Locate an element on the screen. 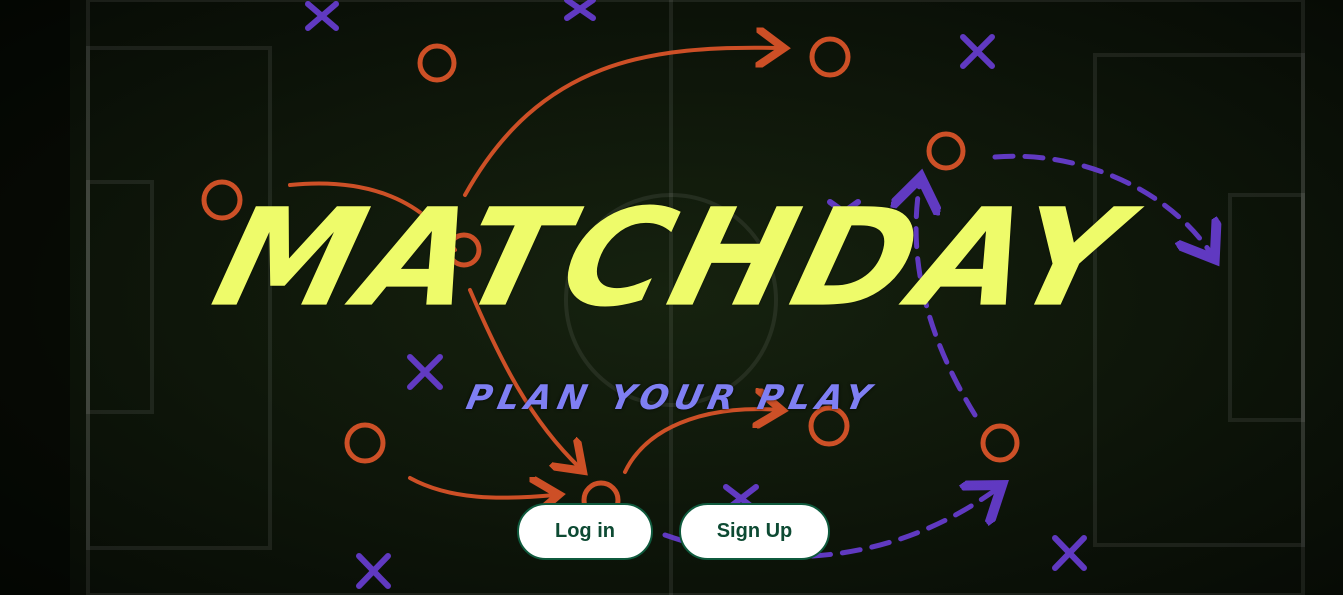 Image resolution: width=1343 pixels, height=595 pixels. signup-button: Sign Up is located at coordinates (754, 531).